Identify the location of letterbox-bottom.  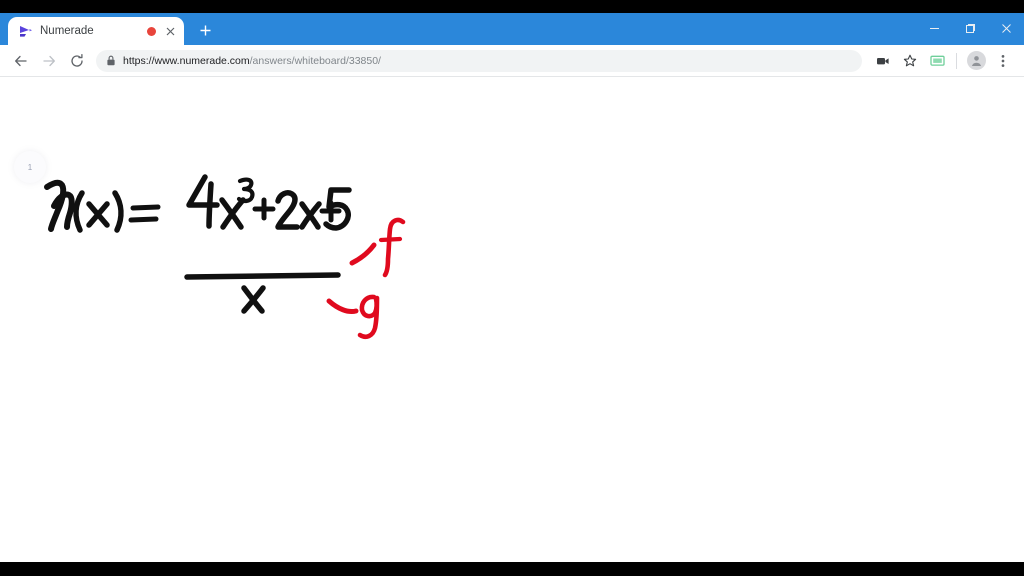
(512, 569).